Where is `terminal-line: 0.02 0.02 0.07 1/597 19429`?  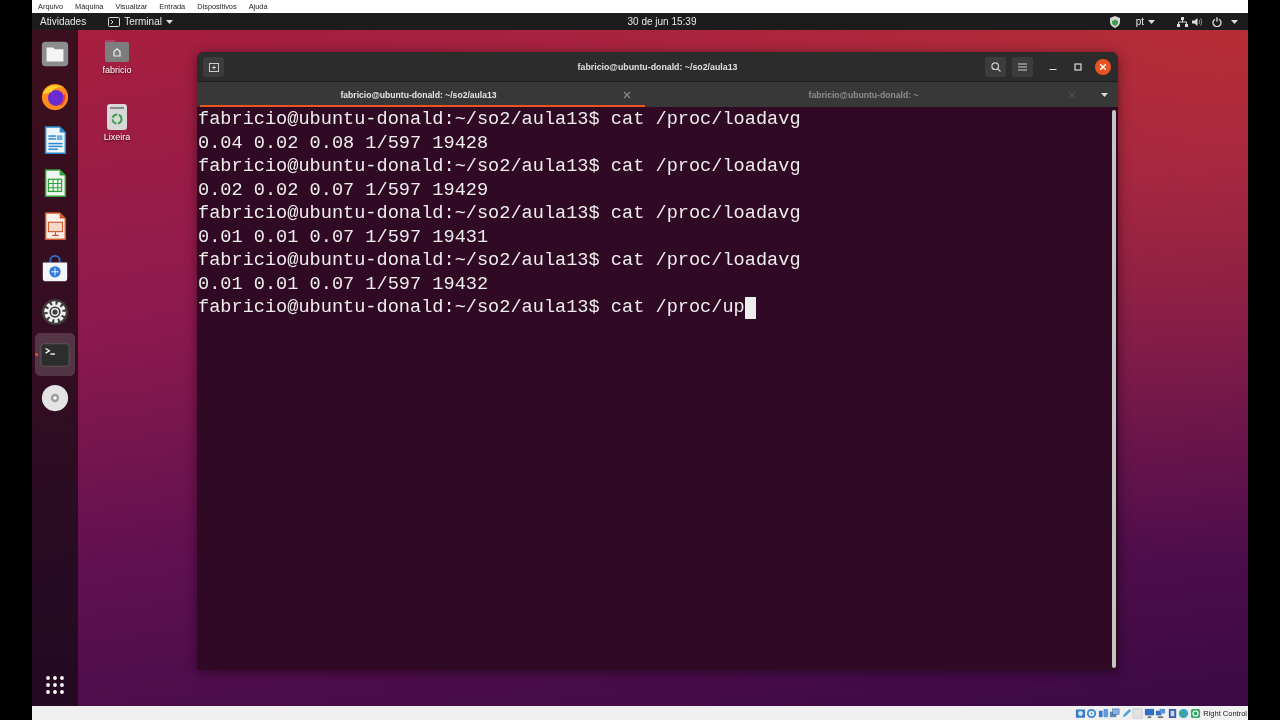 terminal-line: 0.02 0.02 0.07 1/597 19429 is located at coordinates (343, 190).